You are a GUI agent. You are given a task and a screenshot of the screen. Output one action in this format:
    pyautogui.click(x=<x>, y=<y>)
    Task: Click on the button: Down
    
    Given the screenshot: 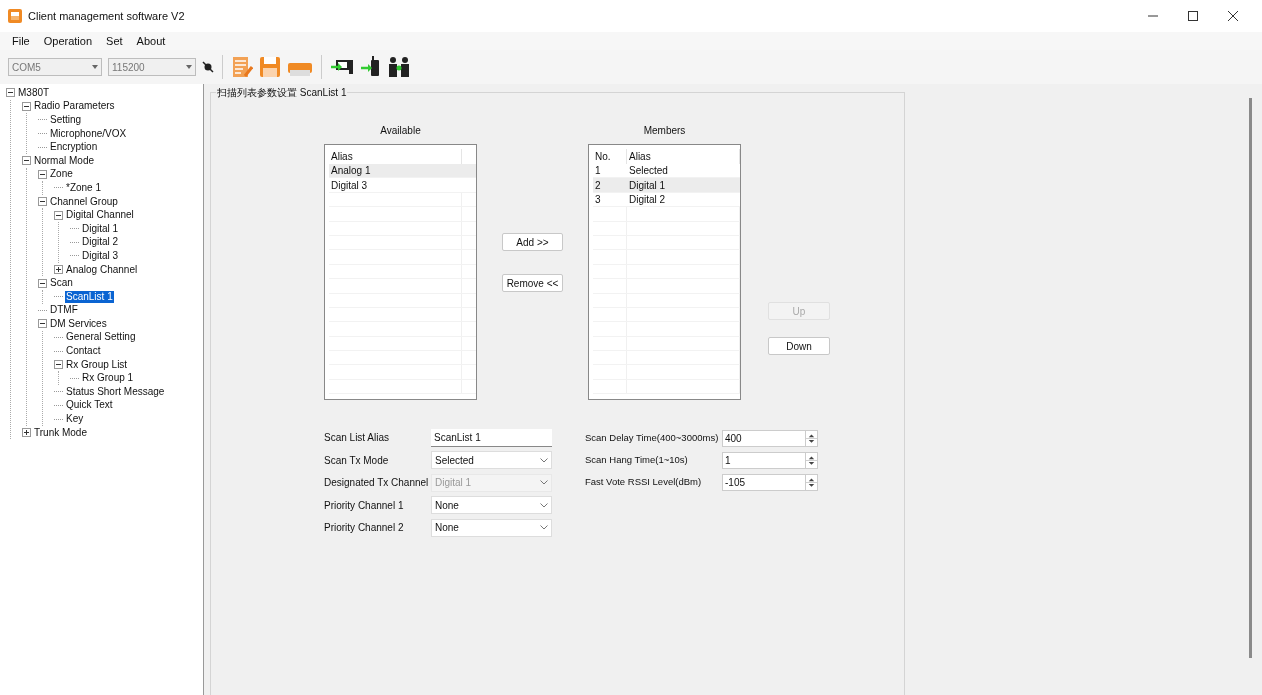 What is the action you would take?
    pyautogui.click(x=799, y=346)
    